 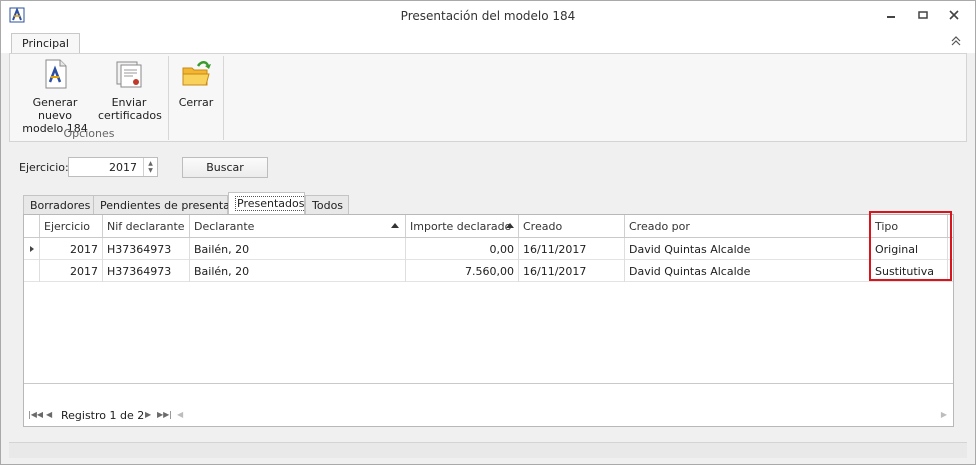 What do you see at coordinates (196, 73) in the screenshot?
I see `folder-exit-icon` at bounding box center [196, 73].